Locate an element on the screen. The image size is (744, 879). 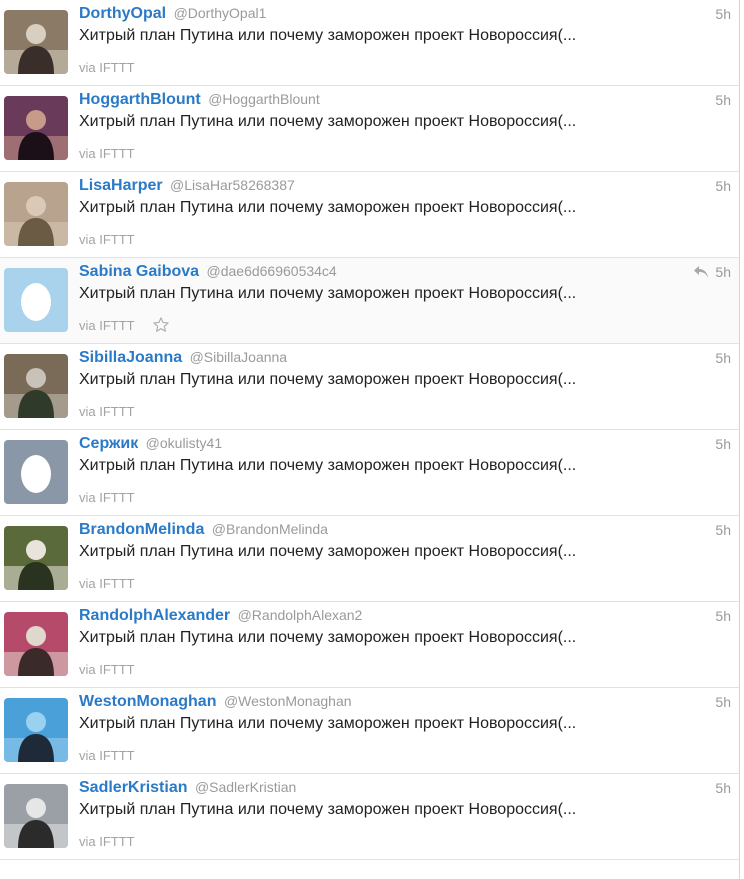
tweet-header: BrandonMelinda @BrandonMelinda is located at coordinates (389, 530).